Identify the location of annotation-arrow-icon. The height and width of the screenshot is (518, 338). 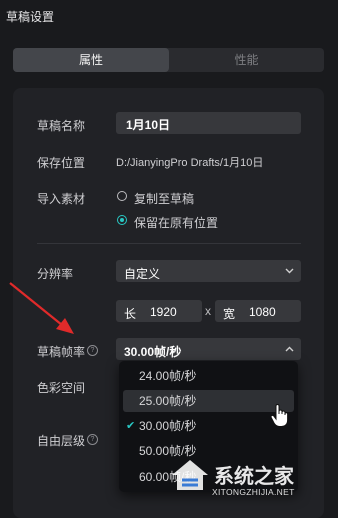
(41, 308).